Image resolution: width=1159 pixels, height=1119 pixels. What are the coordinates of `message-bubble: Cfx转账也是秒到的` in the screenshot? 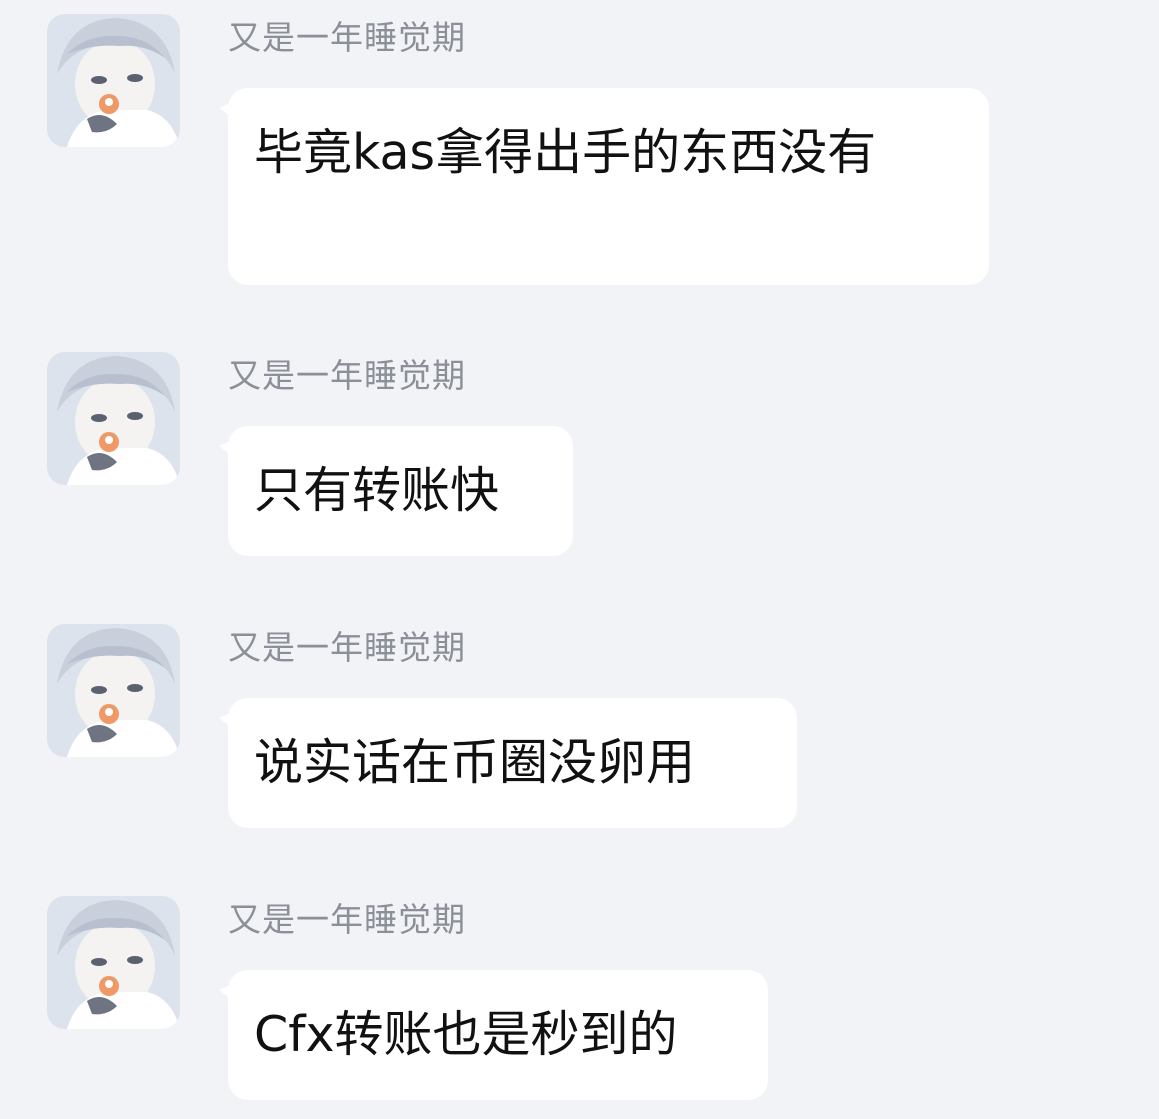 It's located at (493, 1035).